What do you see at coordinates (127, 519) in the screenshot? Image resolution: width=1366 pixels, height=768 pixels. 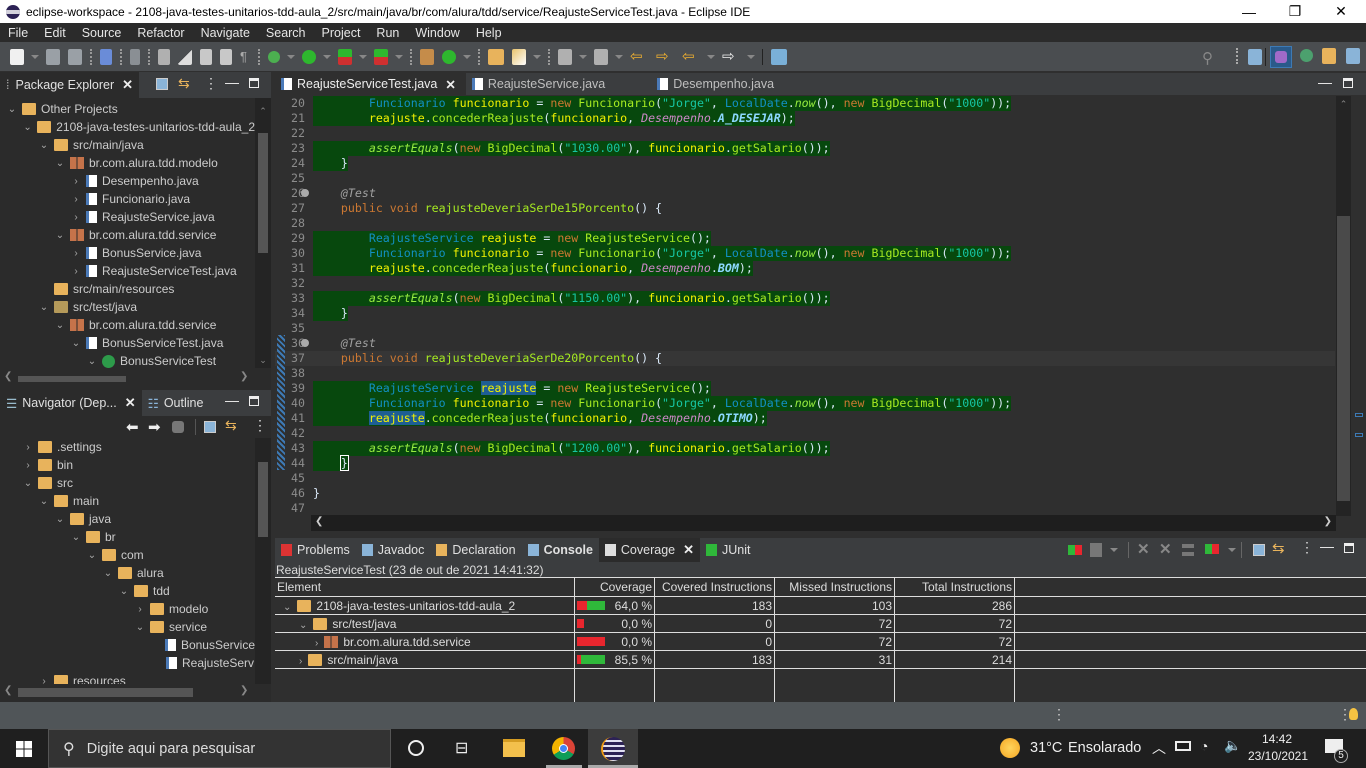 I see `tree-item: ⌄ java` at bounding box center [127, 519].